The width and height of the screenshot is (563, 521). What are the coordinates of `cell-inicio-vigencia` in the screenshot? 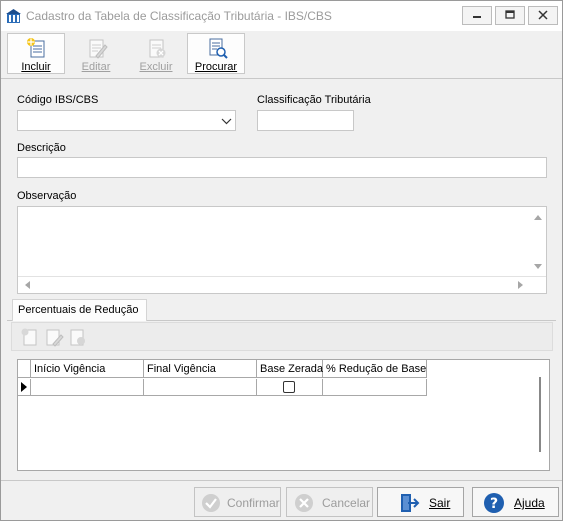 It's located at (87, 387).